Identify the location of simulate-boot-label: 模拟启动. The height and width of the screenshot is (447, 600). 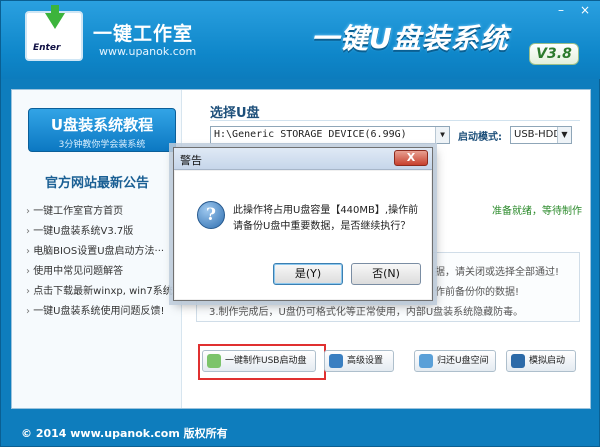
(547, 361).